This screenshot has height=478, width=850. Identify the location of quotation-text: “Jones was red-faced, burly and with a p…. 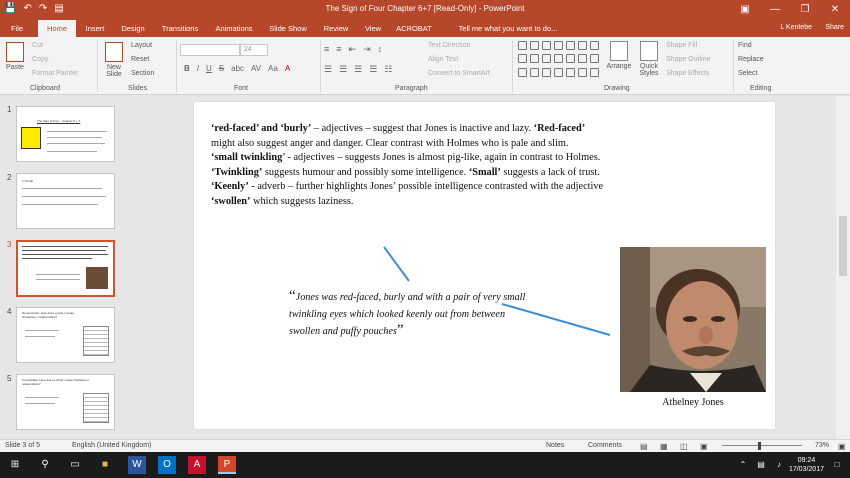
(409, 314).